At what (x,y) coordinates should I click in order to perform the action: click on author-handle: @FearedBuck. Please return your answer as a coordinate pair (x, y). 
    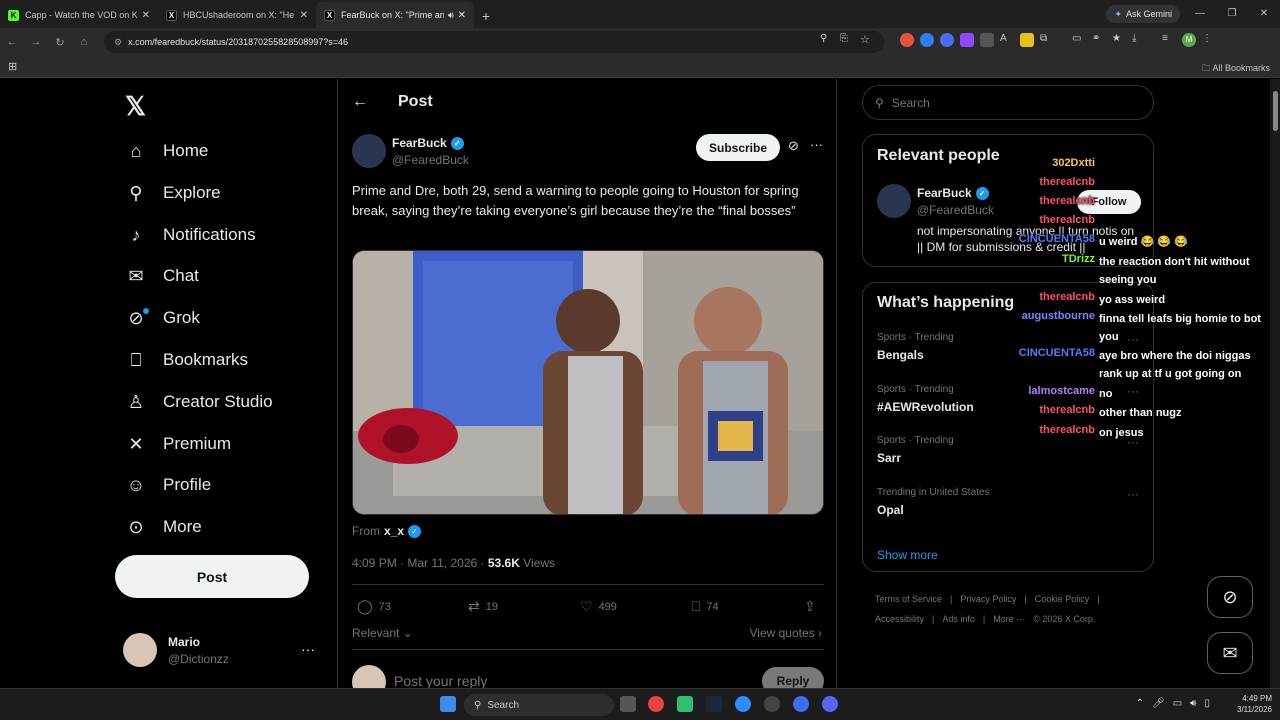
    Looking at the image, I should click on (430, 160).